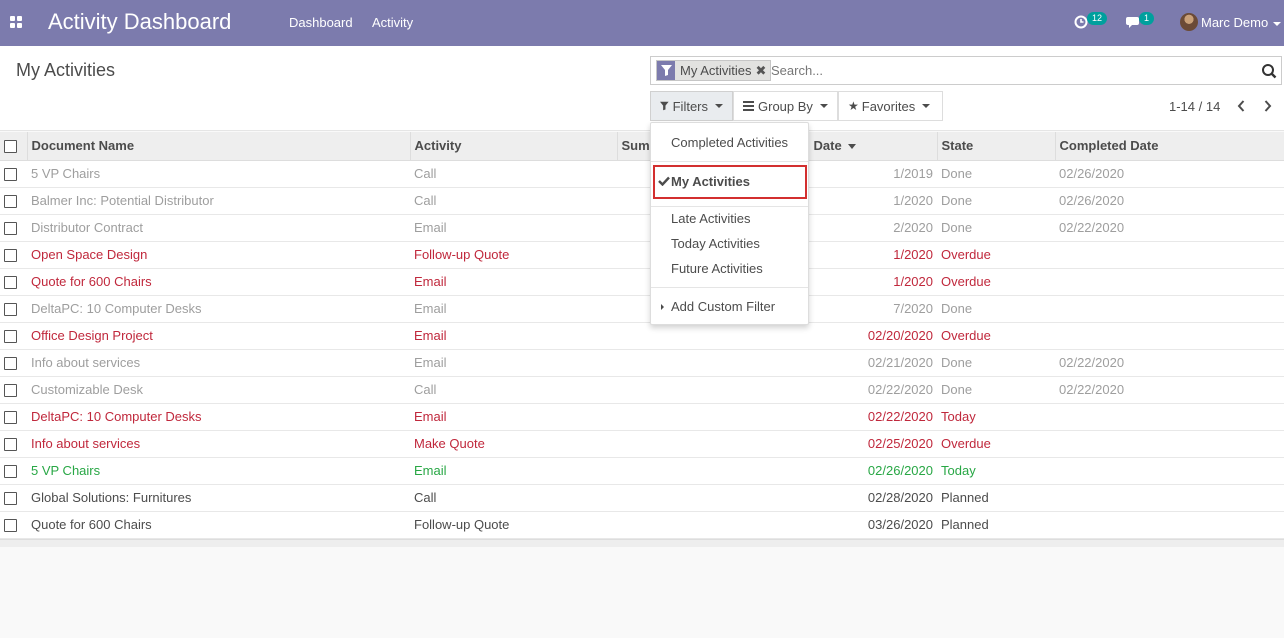  What do you see at coordinates (218, 525) in the screenshot?
I see `cell-document-name: Quote for 600 Chairs` at bounding box center [218, 525].